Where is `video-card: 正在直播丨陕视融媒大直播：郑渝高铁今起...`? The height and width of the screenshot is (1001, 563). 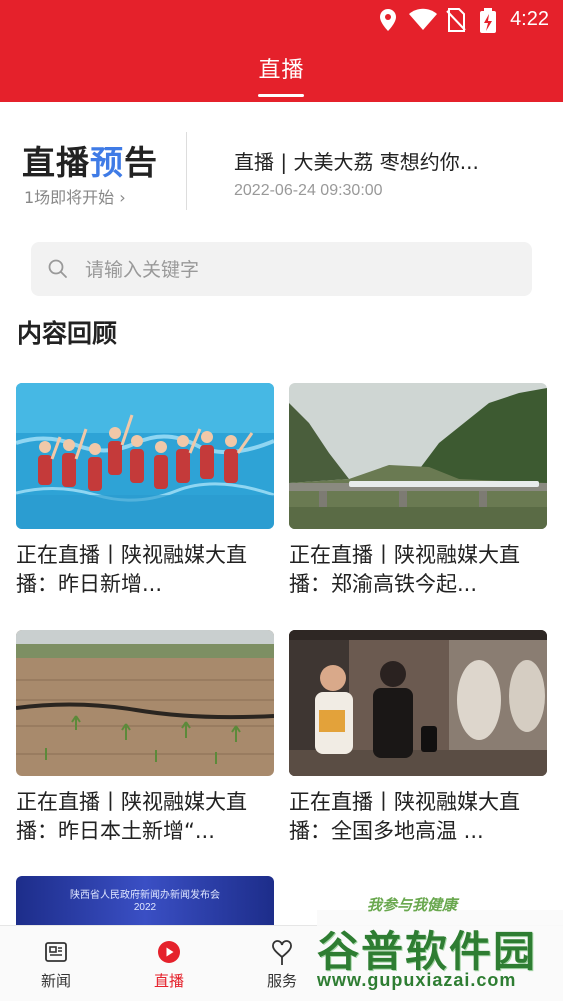
video-card: 正在直播丨陕视融媒大直播：郑渝高铁今起... is located at coordinates (418, 491).